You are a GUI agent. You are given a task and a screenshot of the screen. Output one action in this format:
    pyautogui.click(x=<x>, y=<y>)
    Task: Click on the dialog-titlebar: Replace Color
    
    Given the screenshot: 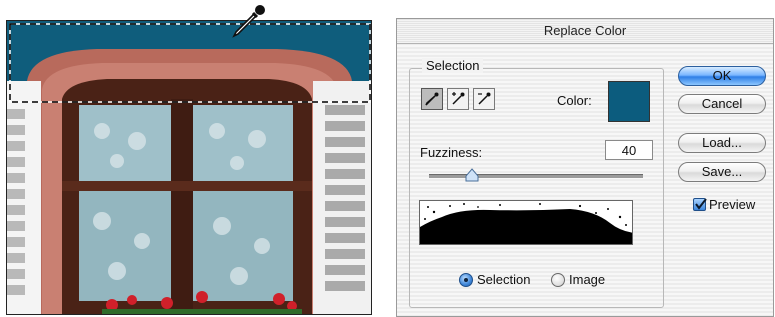 What is the action you would take?
    pyautogui.click(x=585, y=31)
    